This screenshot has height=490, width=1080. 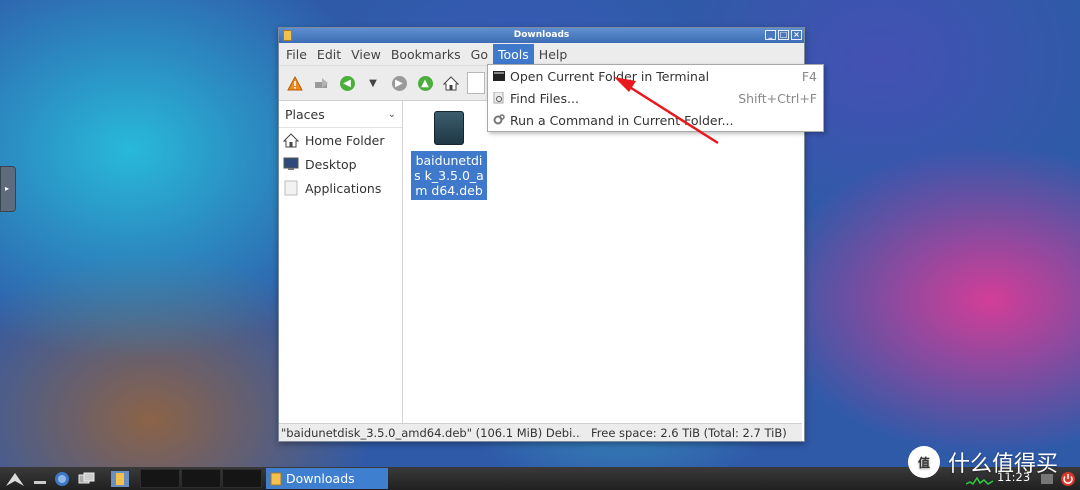 I want to click on sidebar-item-label: Home Folder, so click(x=345, y=140).